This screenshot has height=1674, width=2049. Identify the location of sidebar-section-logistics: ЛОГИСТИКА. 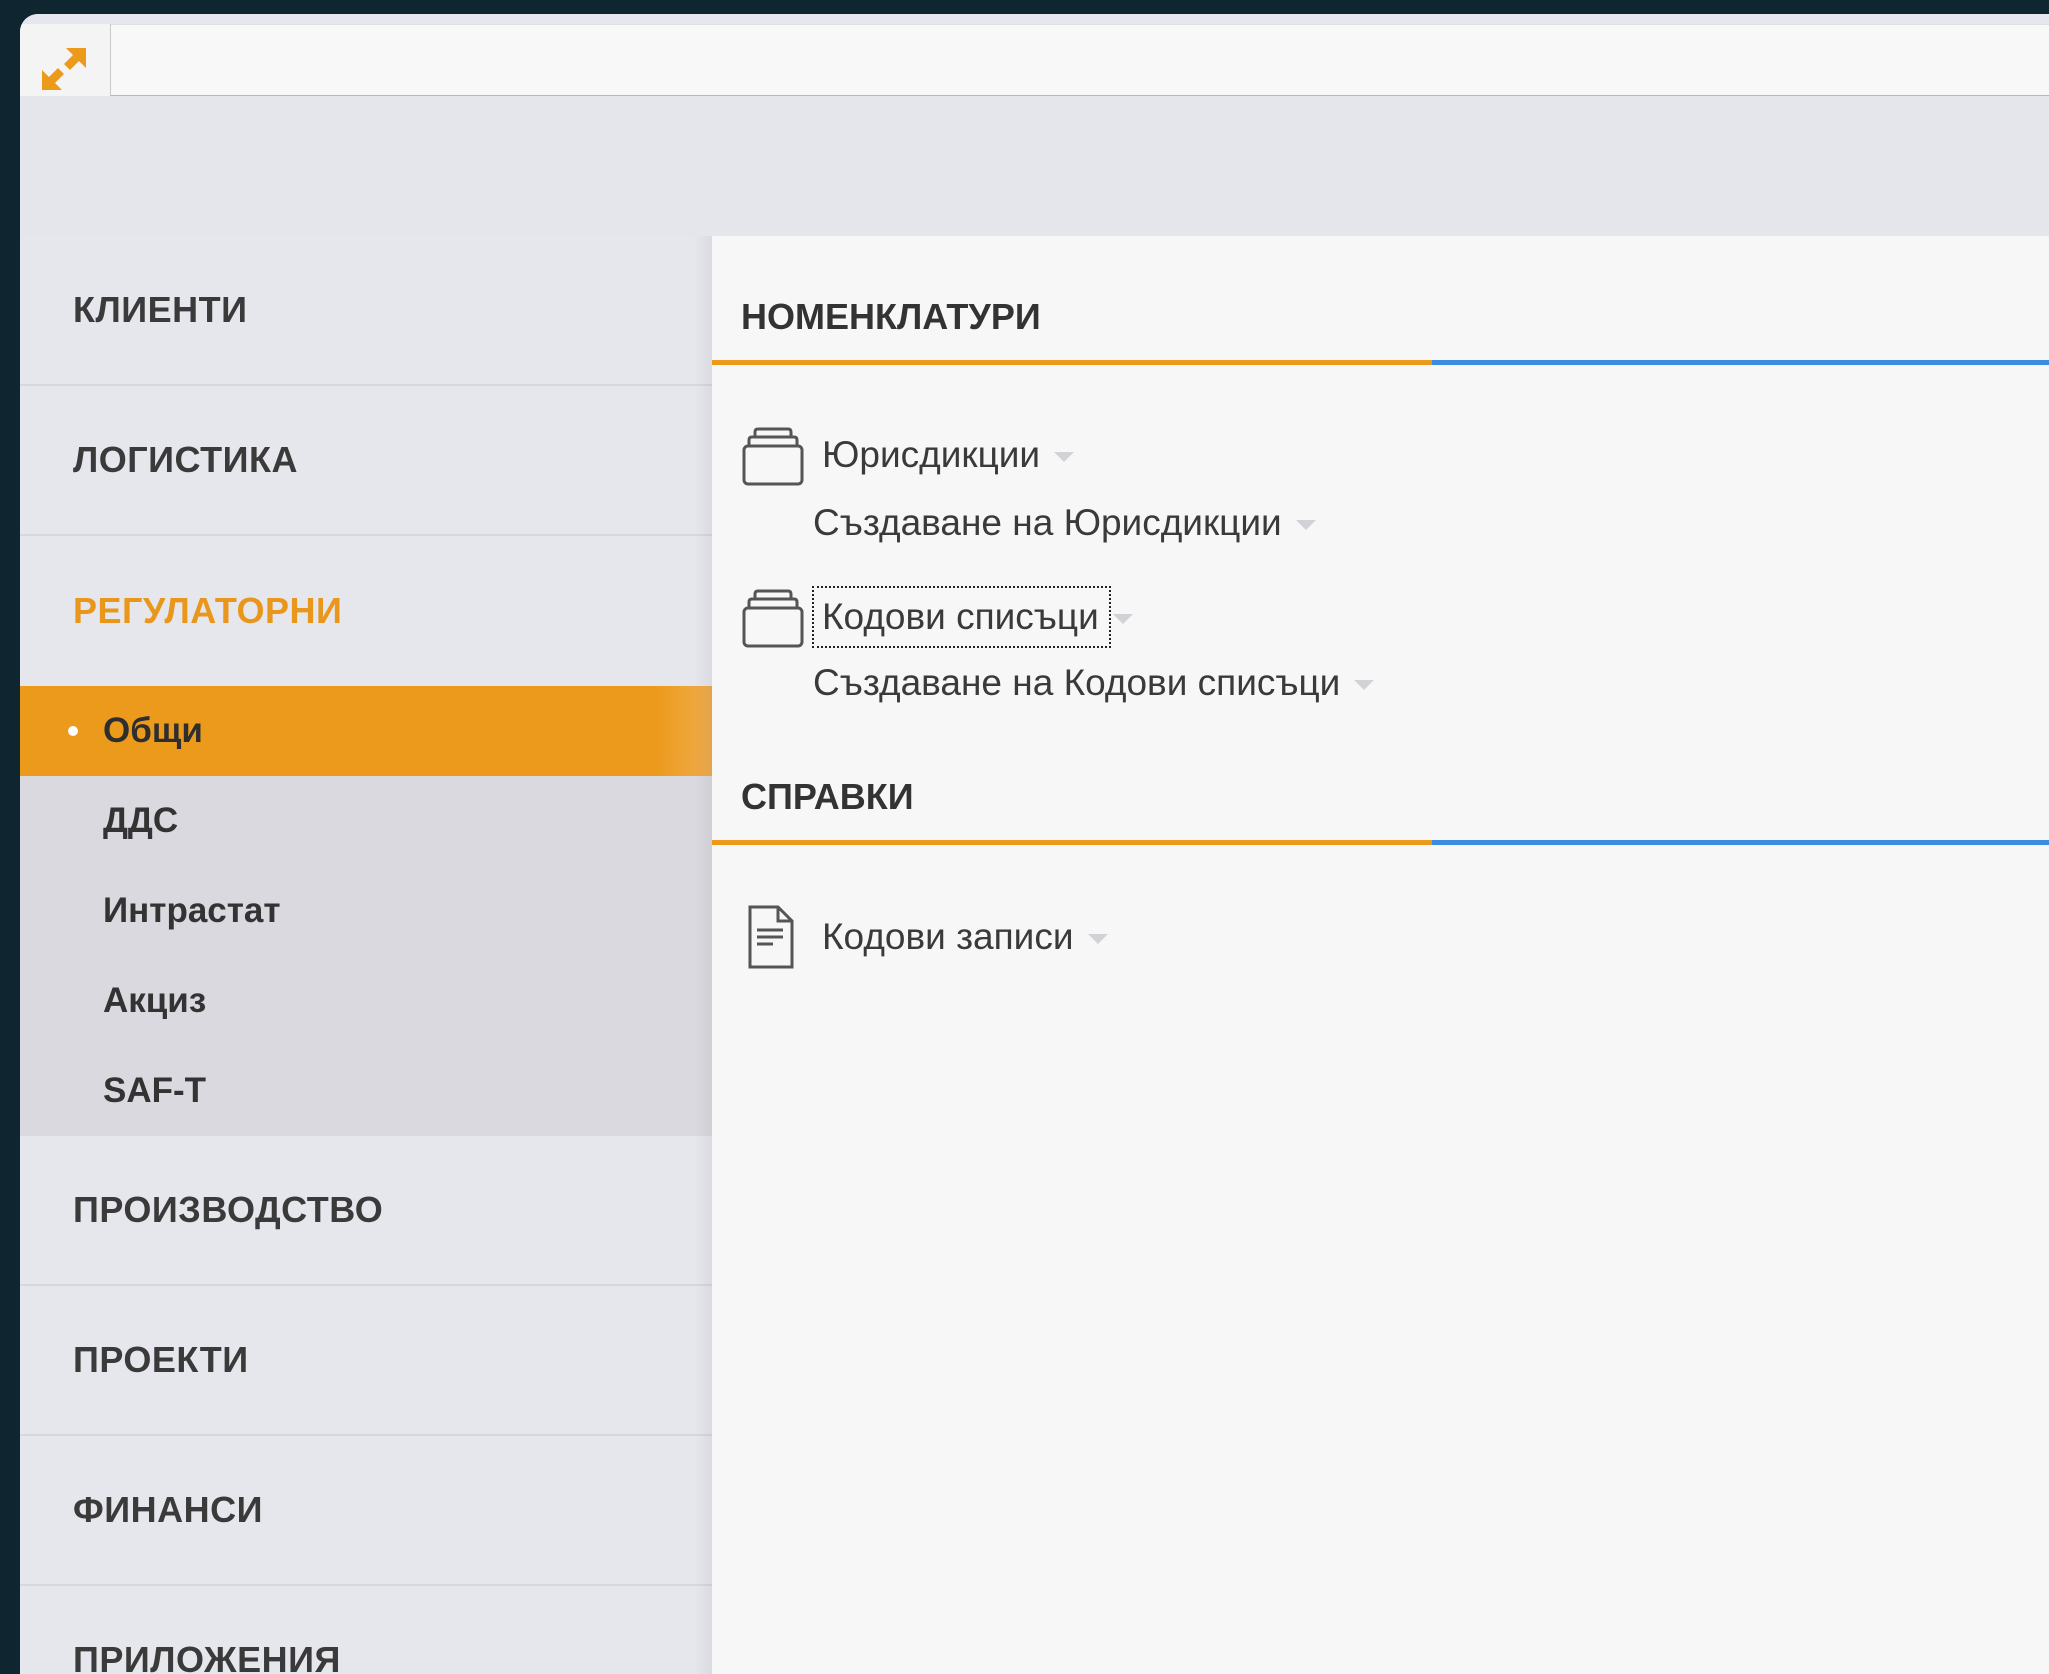
(366, 461).